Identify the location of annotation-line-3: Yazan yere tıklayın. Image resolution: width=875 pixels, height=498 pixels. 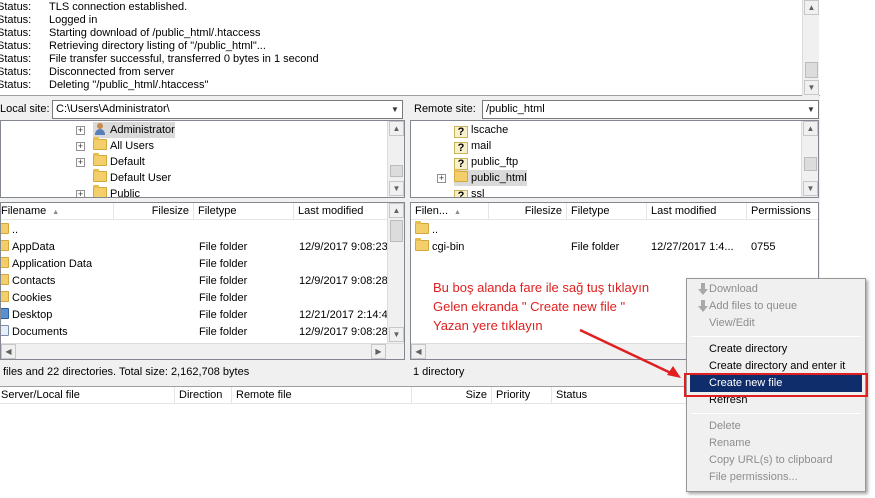
(488, 325).